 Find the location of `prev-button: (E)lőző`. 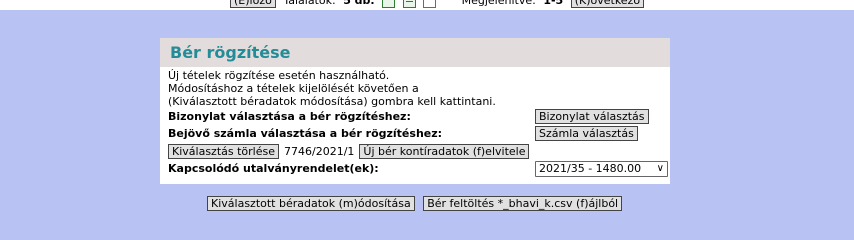

prev-button: (E)lőző is located at coordinates (253, 4).